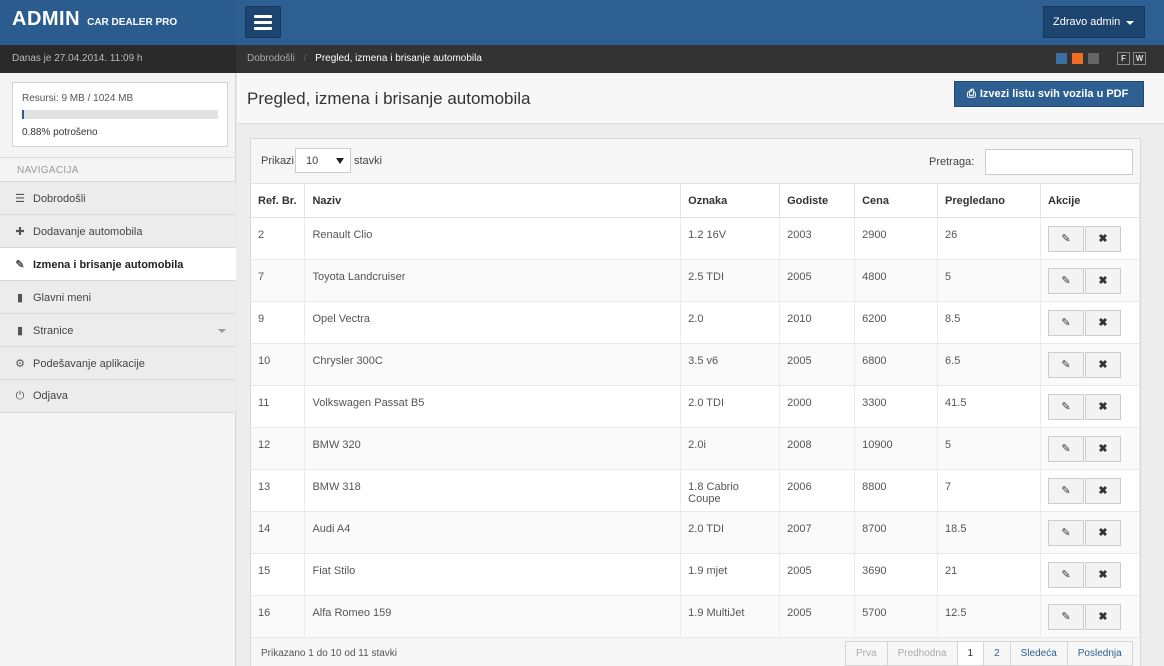  Describe the element at coordinates (1130, 23) in the screenshot. I see `caret-down-icon` at that location.